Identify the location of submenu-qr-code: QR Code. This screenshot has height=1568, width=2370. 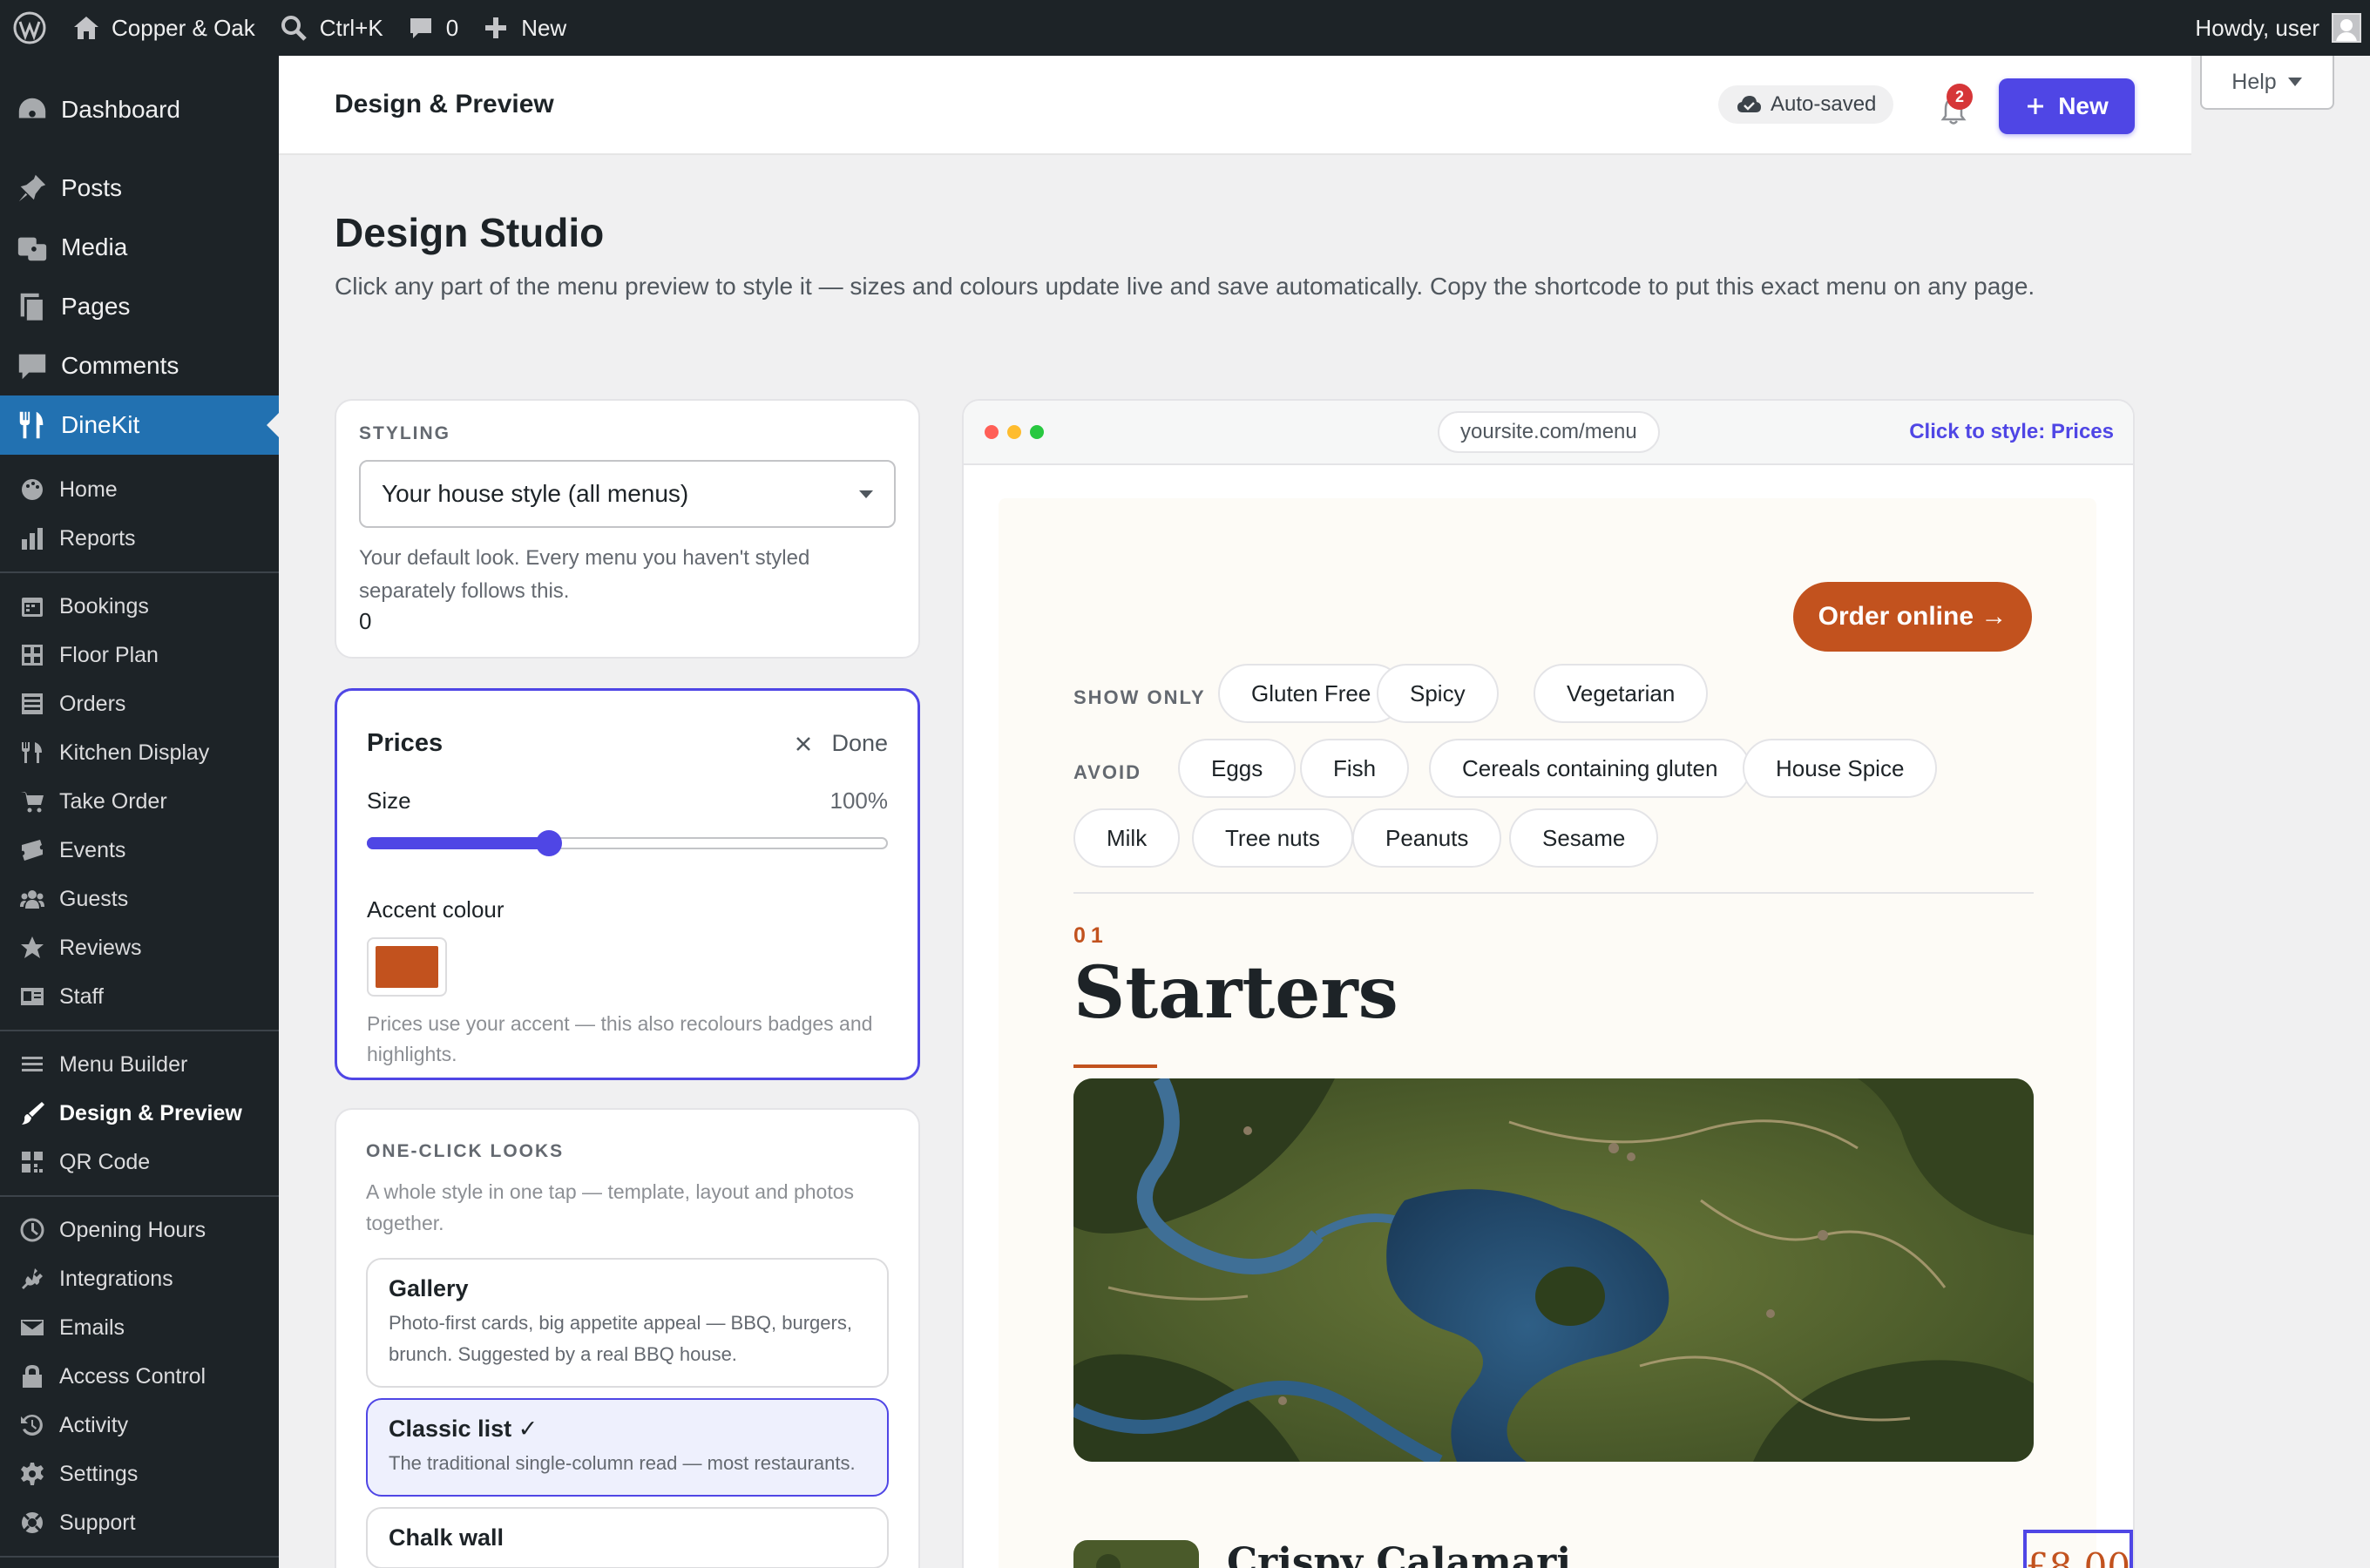
(139, 1162).